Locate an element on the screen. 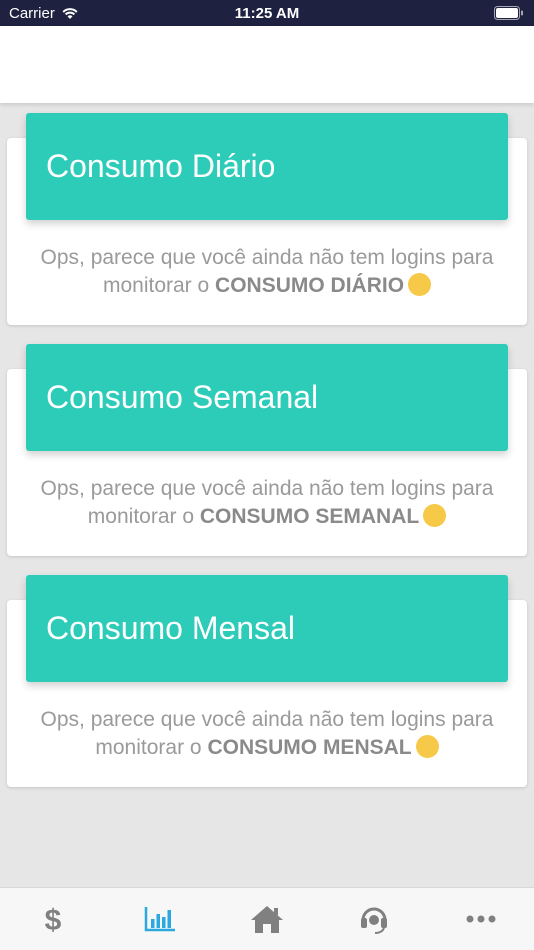 The width and height of the screenshot is (534, 950). headset-icon is located at coordinates (373, 920).